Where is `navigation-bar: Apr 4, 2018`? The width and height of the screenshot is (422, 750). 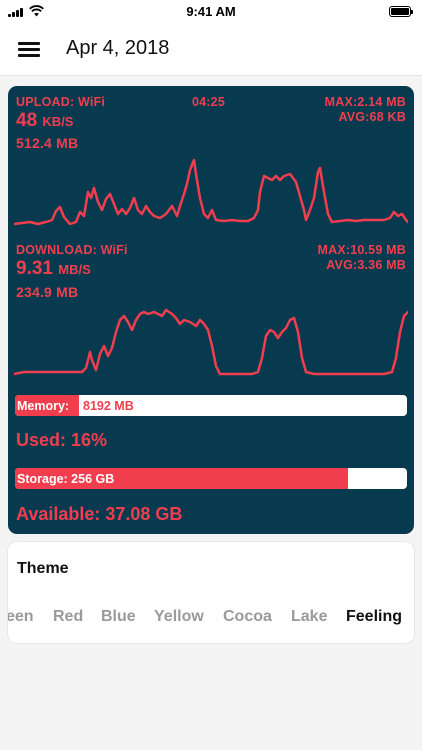 navigation-bar: Apr 4, 2018 is located at coordinates (211, 50).